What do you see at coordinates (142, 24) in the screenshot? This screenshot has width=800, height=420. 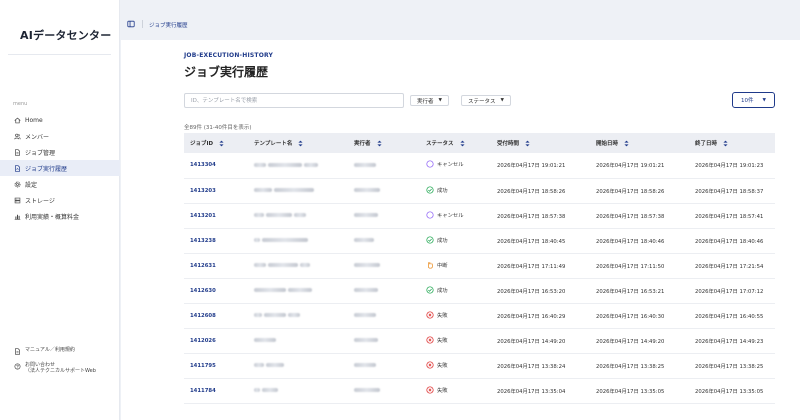 I see `breadcrumb-separator` at bounding box center [142, 24].